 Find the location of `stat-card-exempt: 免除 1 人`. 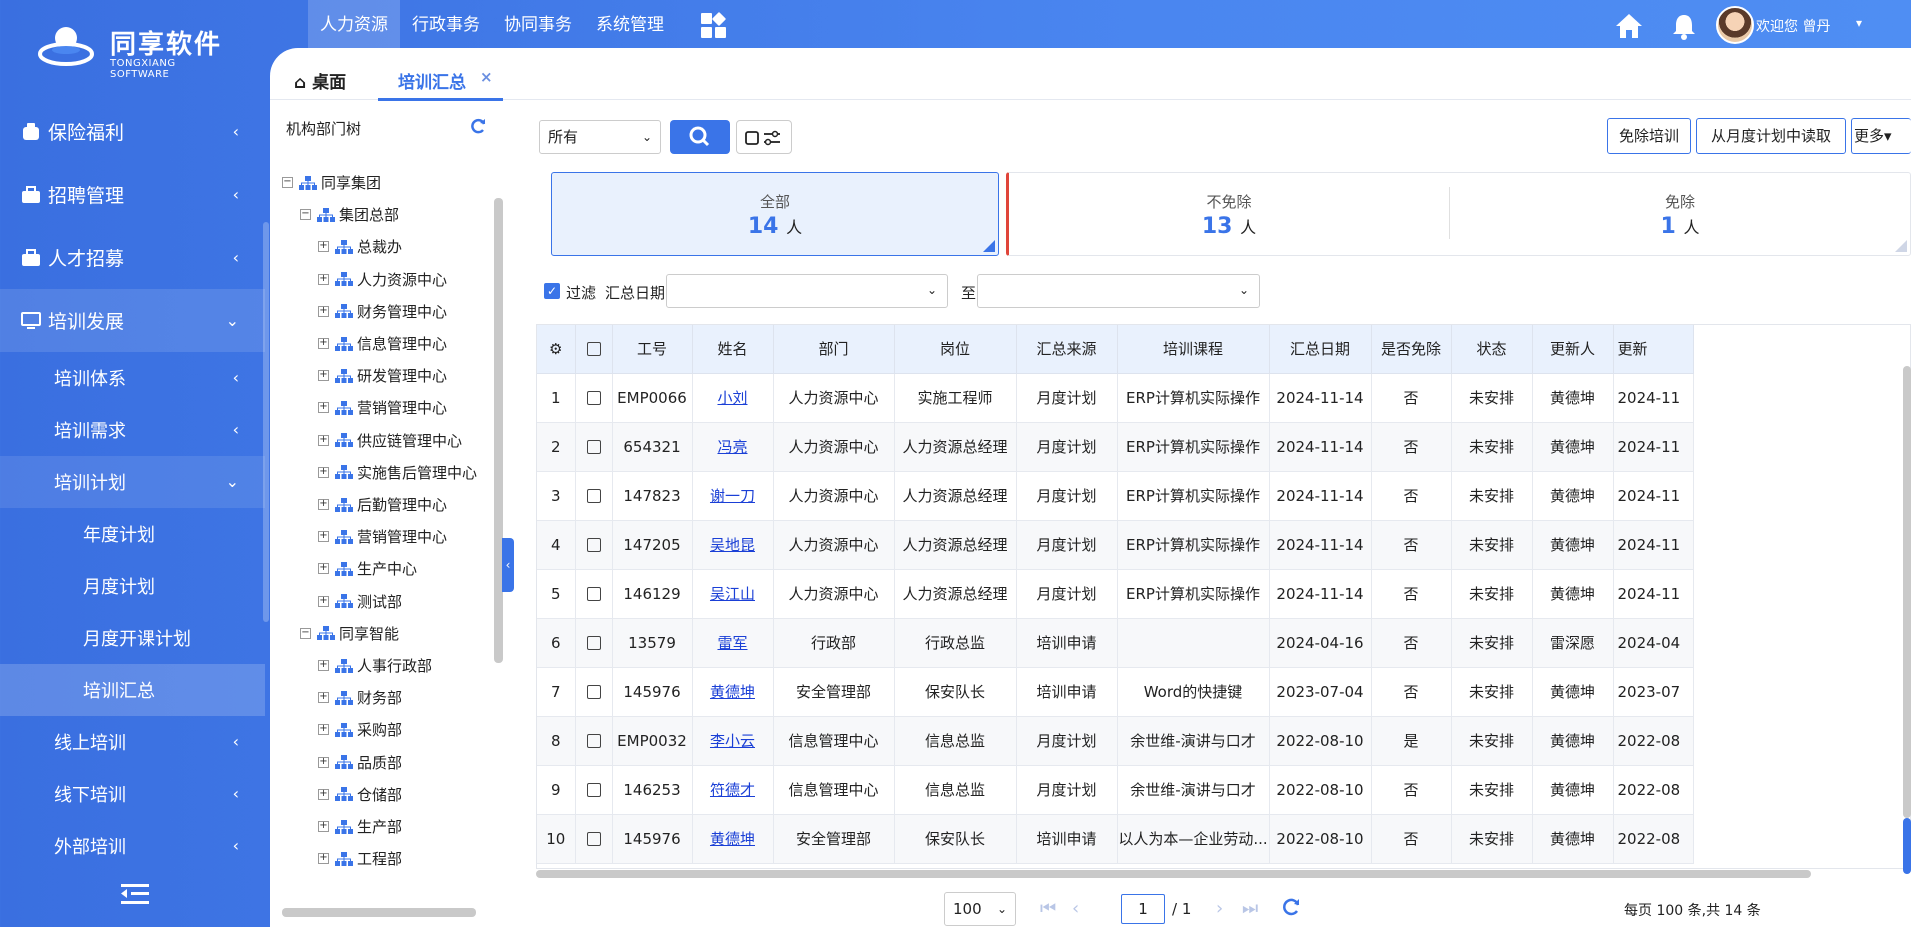

stat-card-exempt: 免除 1 人 is located at coordinates (1680, 215).